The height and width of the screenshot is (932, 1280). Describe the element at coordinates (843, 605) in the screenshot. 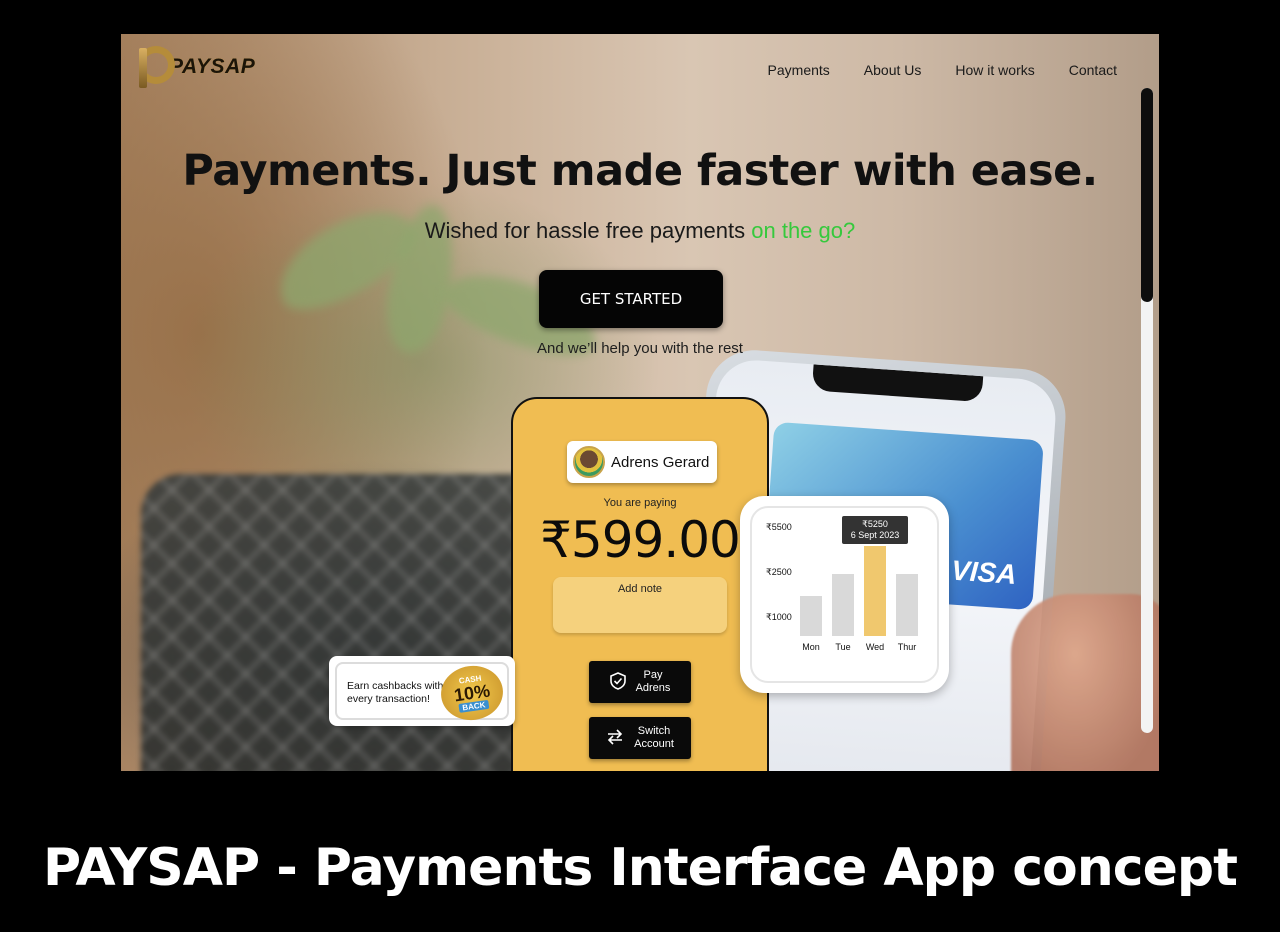

I see `bar-tue` at that location.